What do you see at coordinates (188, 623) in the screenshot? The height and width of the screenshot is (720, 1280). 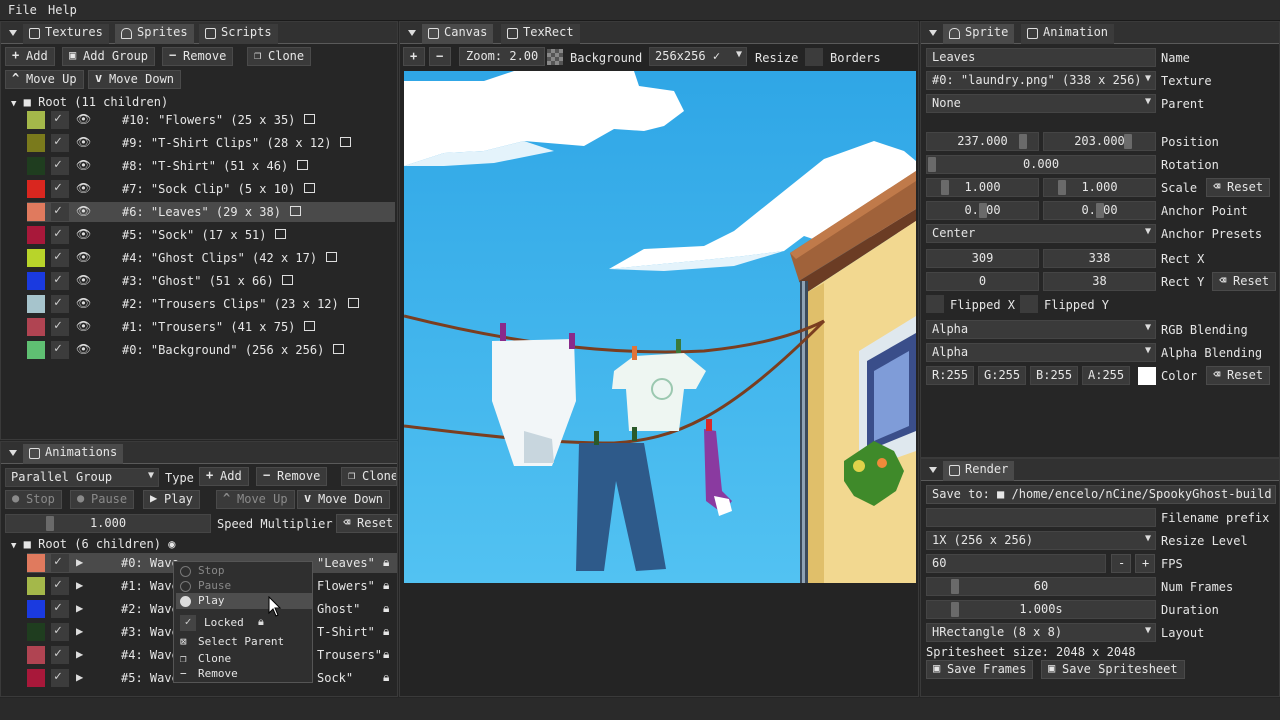 I see `checkbox-checked-icon: ✓` at bounding box center [188, 623].